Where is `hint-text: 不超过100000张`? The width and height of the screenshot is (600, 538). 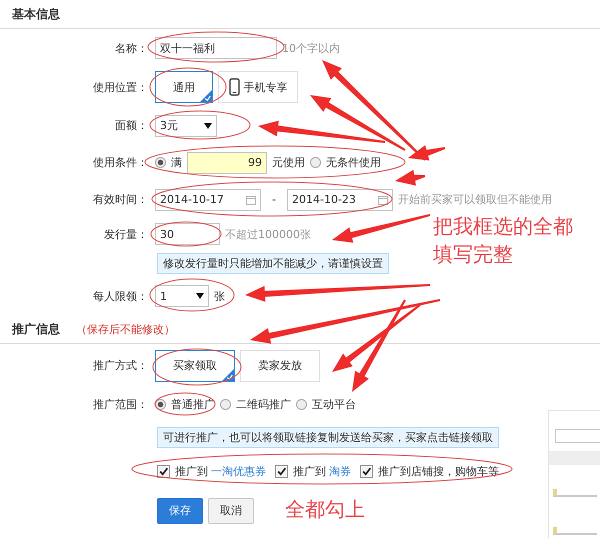 hint-text: 不超过100000张 is located at coordinates (268, 234).